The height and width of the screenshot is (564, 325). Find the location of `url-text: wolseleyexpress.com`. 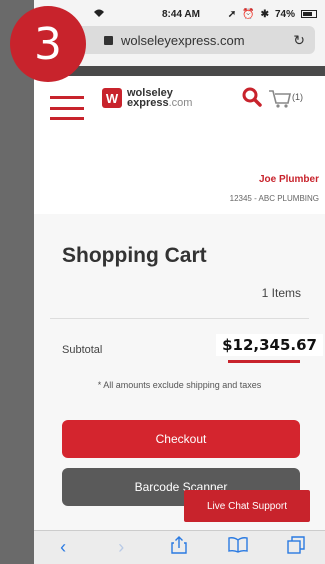

url-text: wolseleyexpress.com is located at coordinates (183, 40).